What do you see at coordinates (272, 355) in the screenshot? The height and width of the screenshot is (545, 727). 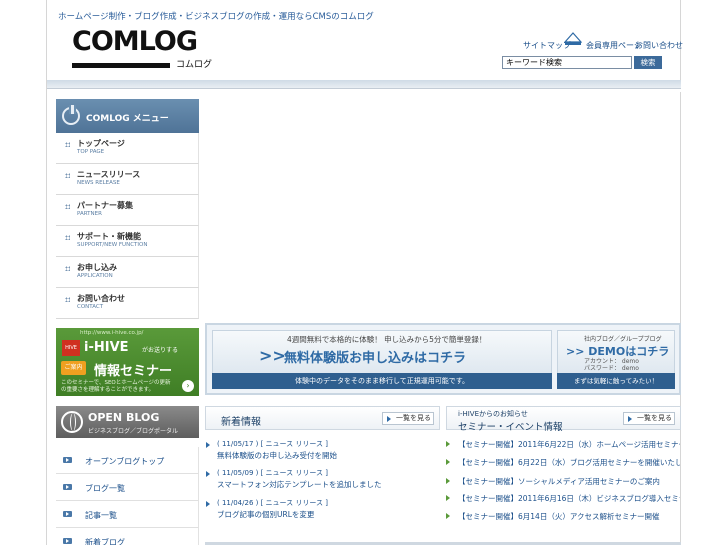 I see `double-arrow-icon: >>` at bounding box center [272, 355].